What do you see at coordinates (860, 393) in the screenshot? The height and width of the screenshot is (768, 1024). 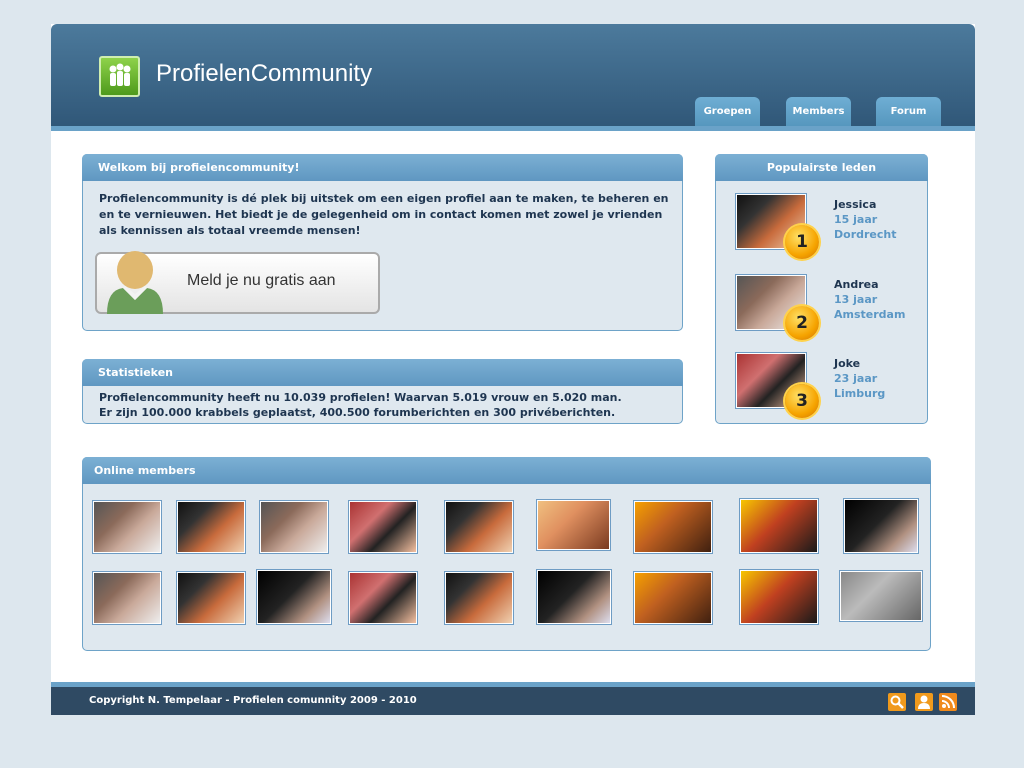 I see `member-city: Limburg` at bounding box center [860, 393].